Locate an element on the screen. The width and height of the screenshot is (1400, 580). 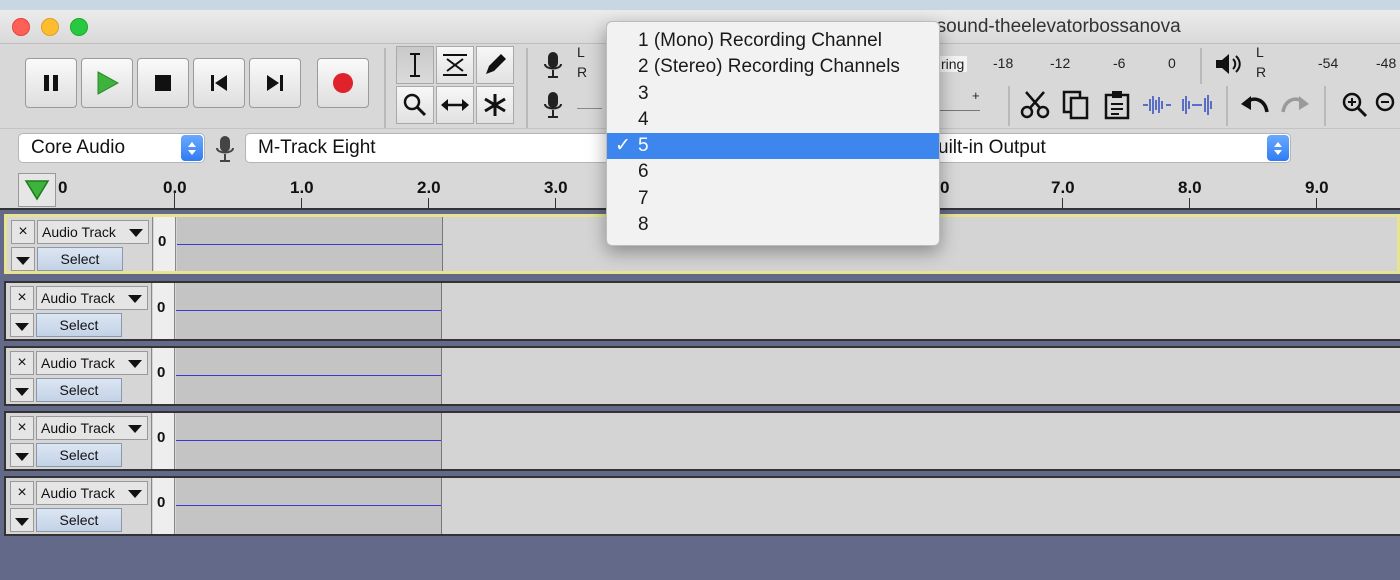
play-button is located at coordinates (107, 83).